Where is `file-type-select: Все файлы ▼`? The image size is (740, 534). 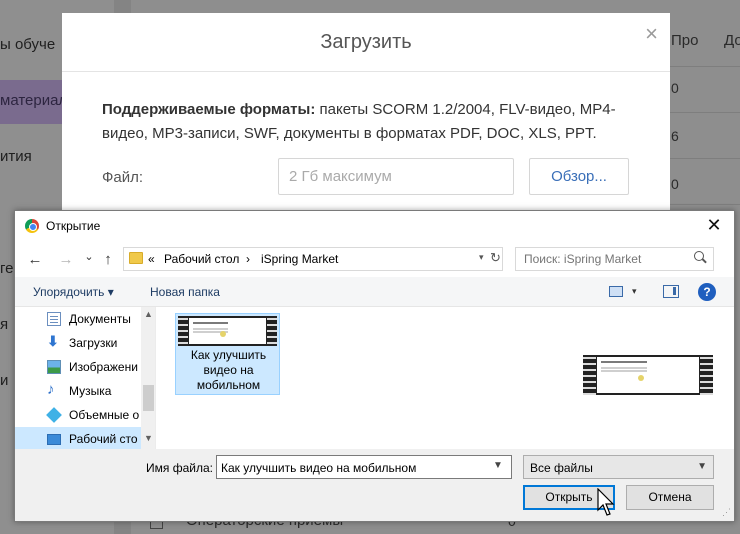 file-type-select: Все файлы ▼ is located at coordinates (618, 467).